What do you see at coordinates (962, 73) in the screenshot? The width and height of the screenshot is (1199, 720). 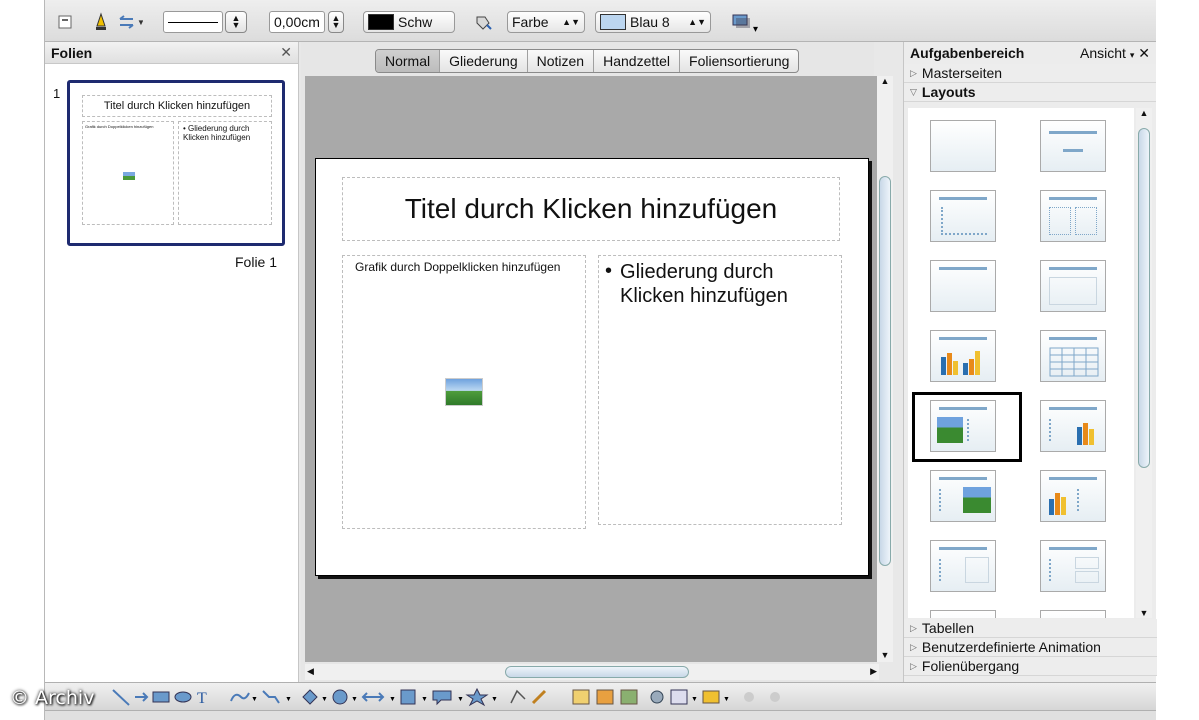 I see `section-label: Masterseiten` at bounding box center [962, 73].